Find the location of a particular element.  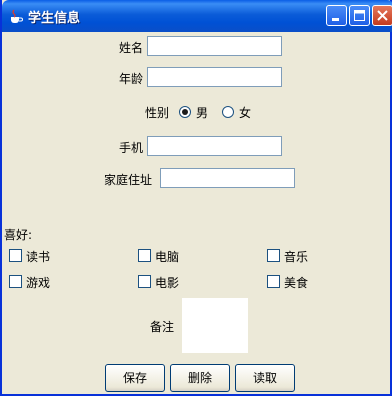

gender-male-label: 男 is located at coordinates (202, 112).